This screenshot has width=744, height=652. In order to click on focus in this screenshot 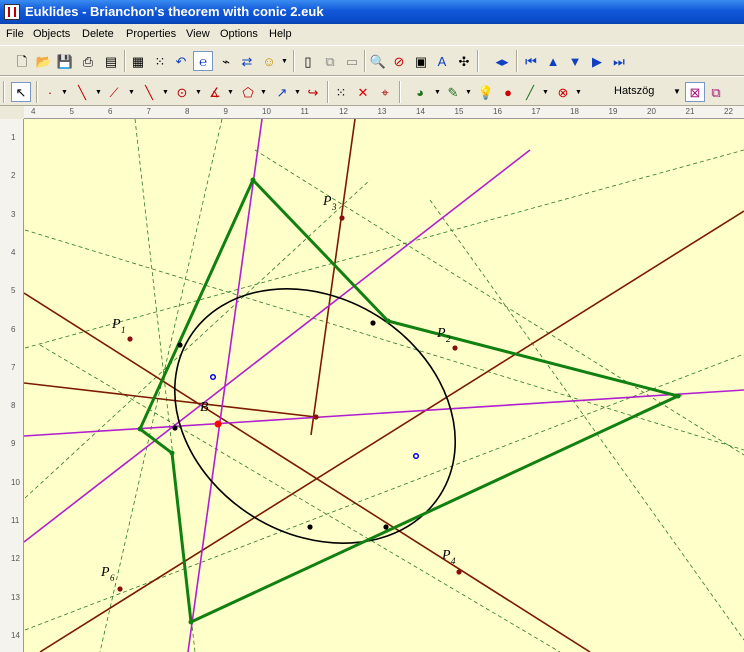, I will do `click(213, 377)`.